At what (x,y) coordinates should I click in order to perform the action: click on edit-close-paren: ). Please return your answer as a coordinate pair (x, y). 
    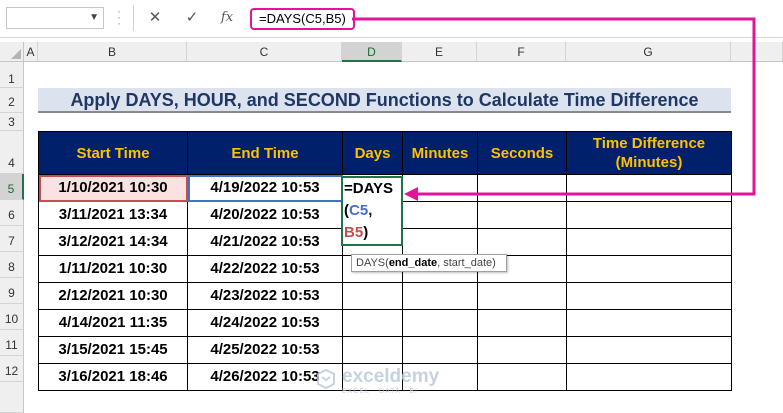
    Looking at the image, I should click on (366, 232).